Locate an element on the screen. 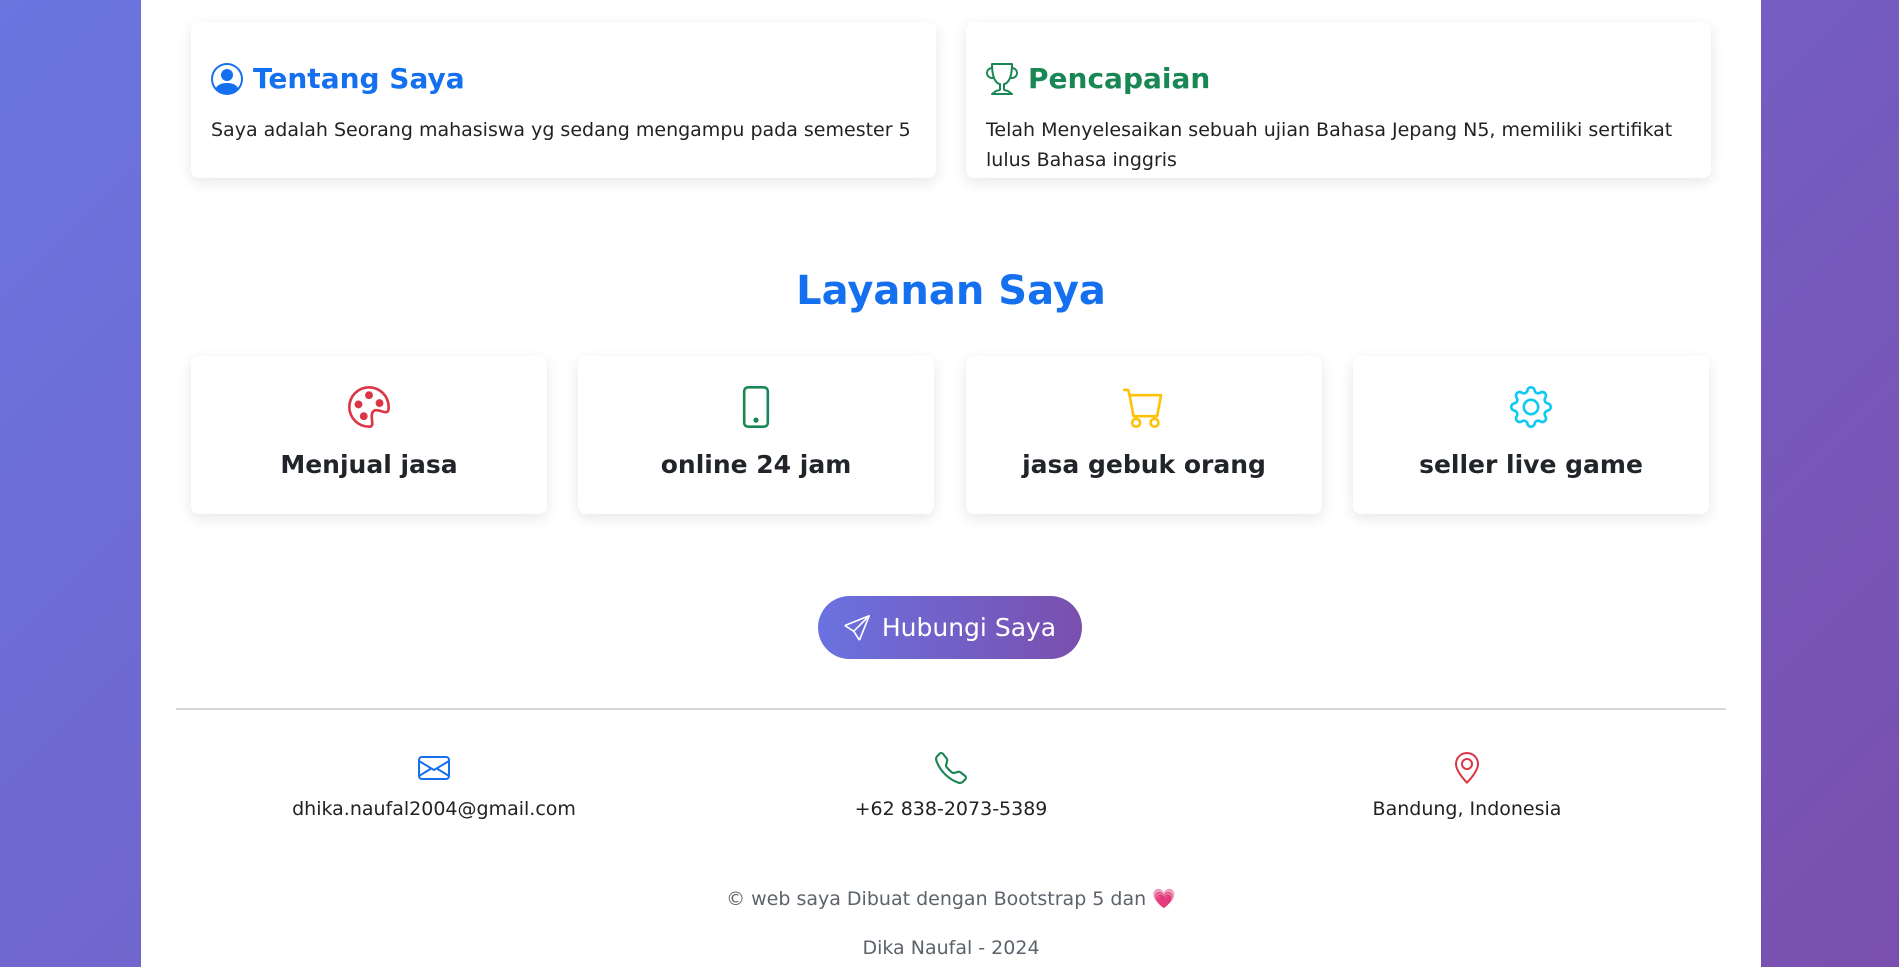  contact-location-text: Bandung, Indonesia is located at coordinates (1467, 809).